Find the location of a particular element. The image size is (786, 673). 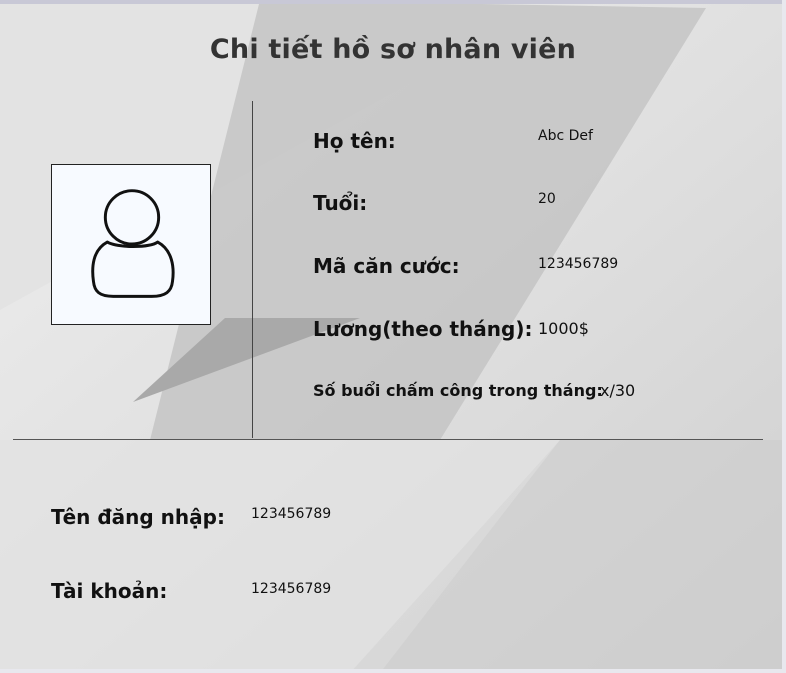

salary-value: 1000$ is located at coordinates (563, 328).